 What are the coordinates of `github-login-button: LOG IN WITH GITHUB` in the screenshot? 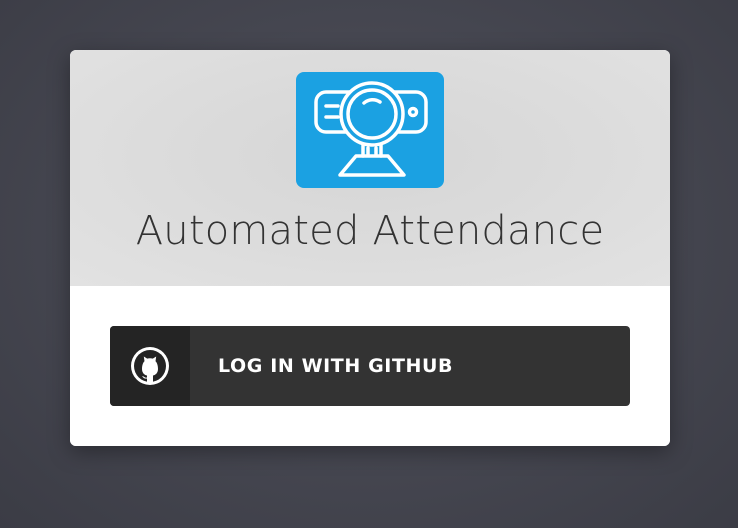 It's located at (370, 366).